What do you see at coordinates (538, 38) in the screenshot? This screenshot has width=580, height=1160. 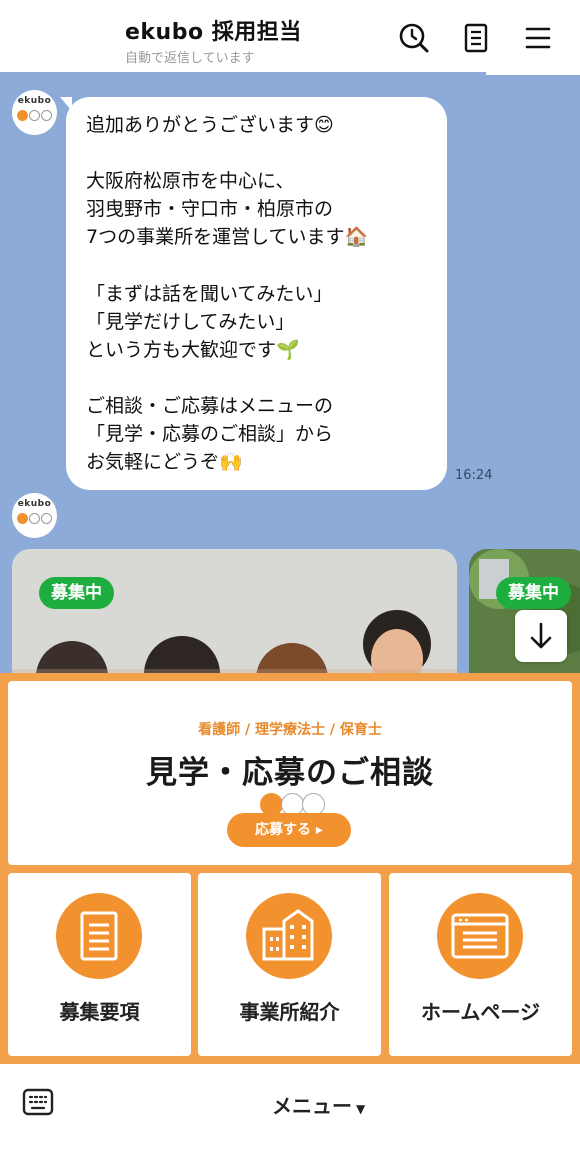 I see `menu-icon` at bounding box center [538, 38].